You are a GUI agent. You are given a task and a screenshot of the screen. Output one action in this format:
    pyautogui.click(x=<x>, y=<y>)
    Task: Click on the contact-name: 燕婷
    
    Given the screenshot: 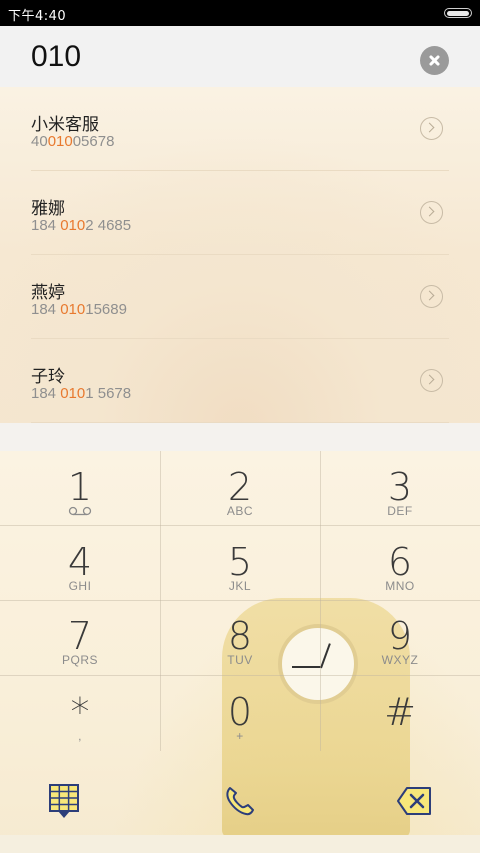 What is the action you would take?
    pyautogui.click(x=48, y=293)
    